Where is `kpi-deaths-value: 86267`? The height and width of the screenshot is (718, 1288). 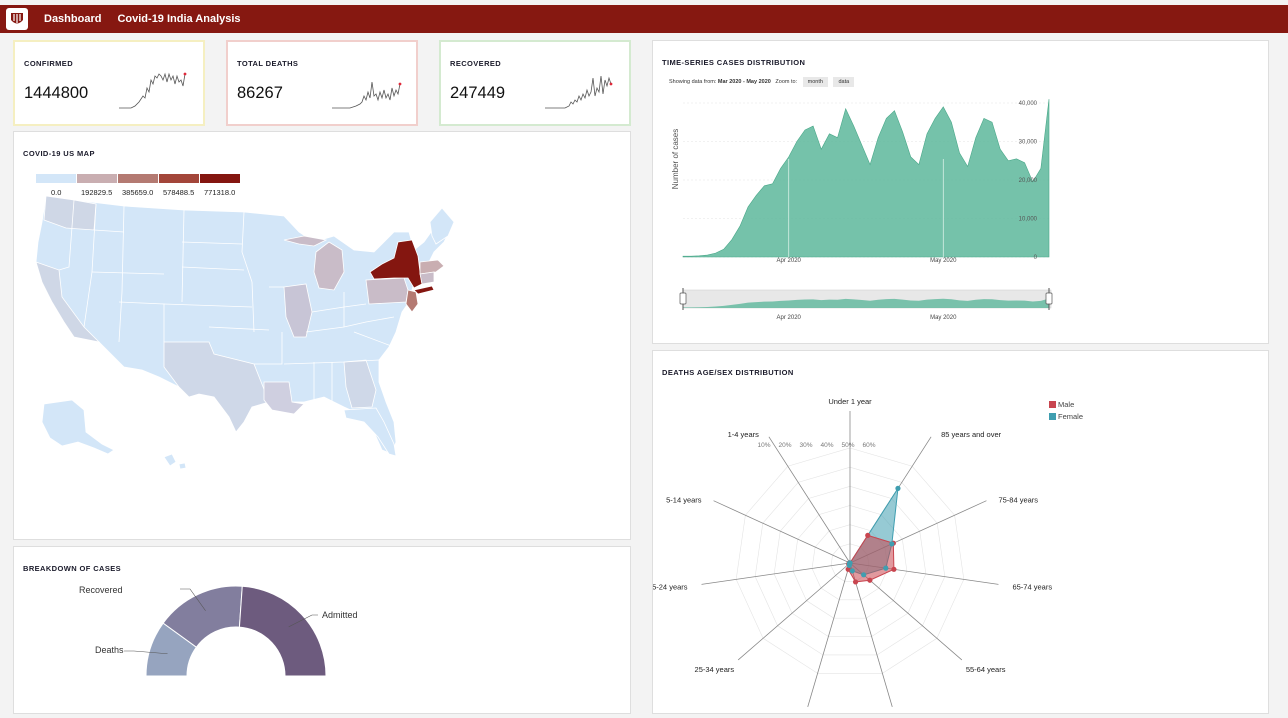 kpi-deaths-value: 86267 is located at coordinates (260, 93).